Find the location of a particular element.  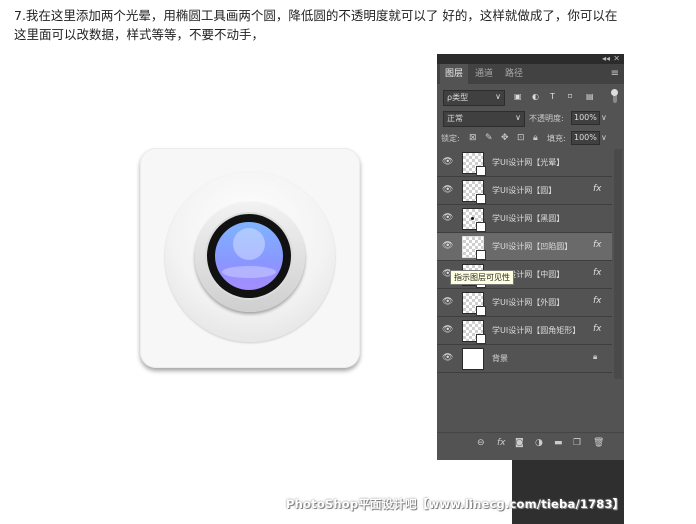

layer-name: 学UI设计网【黑圆】 is located at coordinates (528, 218).